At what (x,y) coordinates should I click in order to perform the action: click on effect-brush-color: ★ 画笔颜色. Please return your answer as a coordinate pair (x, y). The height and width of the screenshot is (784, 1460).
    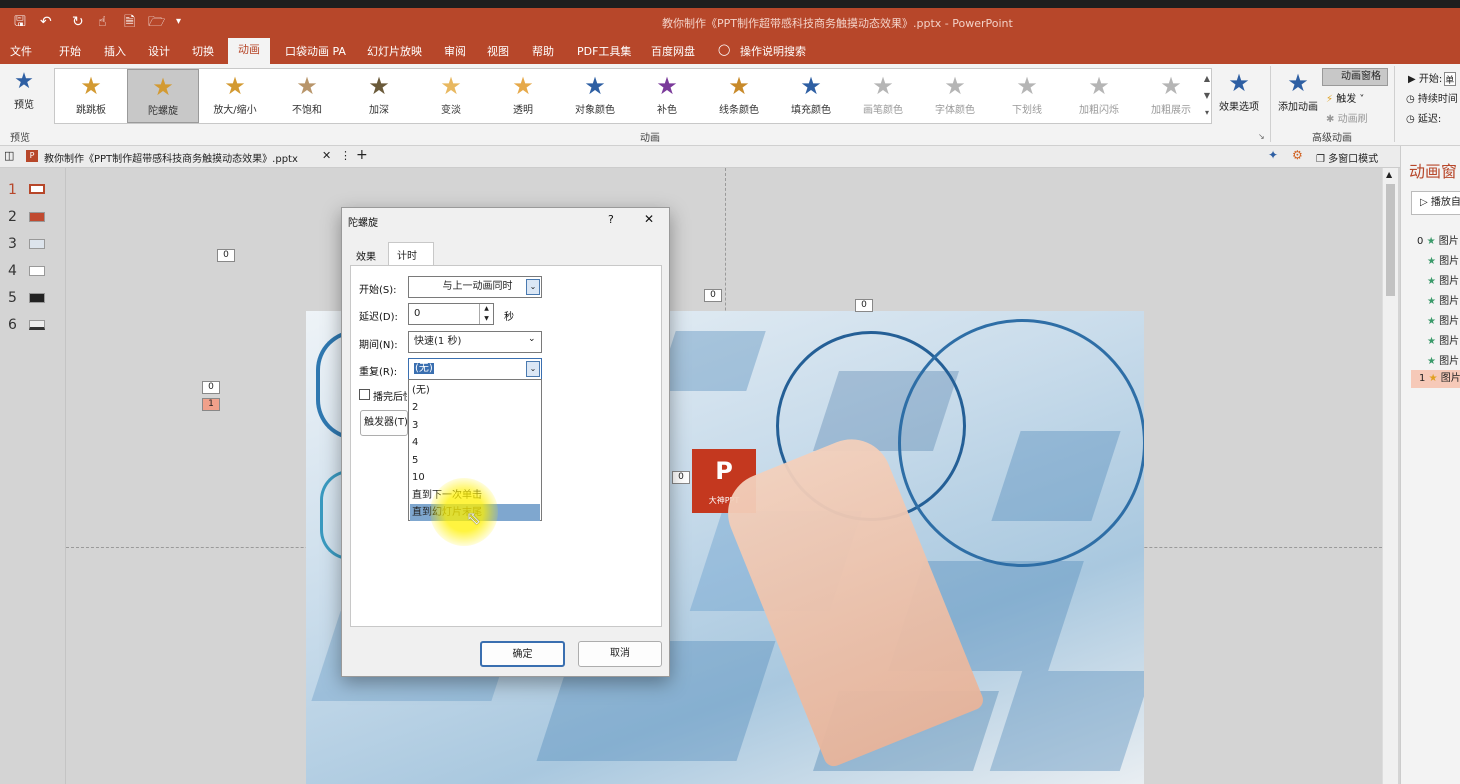
    Looking at the image, I should click on (883, 96).